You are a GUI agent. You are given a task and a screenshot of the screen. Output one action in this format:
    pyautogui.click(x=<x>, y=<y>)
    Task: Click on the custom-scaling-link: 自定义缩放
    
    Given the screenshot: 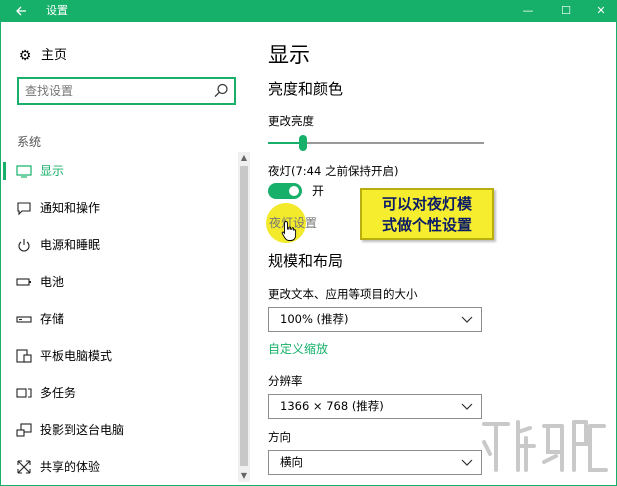 What is the action you would take?
    pyautogui.click(x=298, y=349)
    